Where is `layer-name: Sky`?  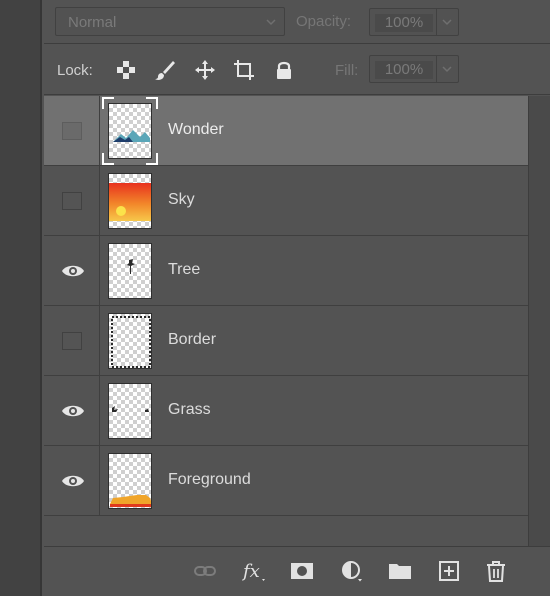 layer-name: Sky is located at coordinates (181, 200).